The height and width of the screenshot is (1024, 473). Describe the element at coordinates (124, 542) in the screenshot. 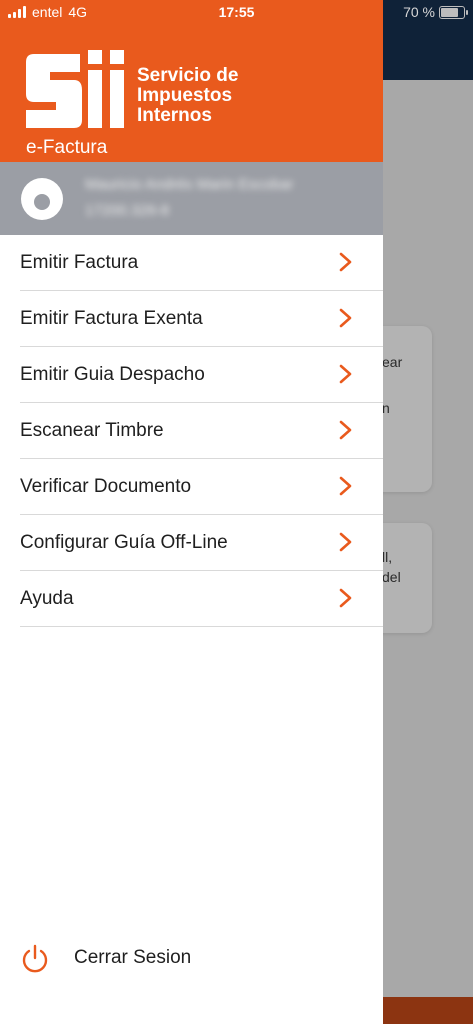

I see `menu-item-label: Configurar Guía Off-Line` at that location.